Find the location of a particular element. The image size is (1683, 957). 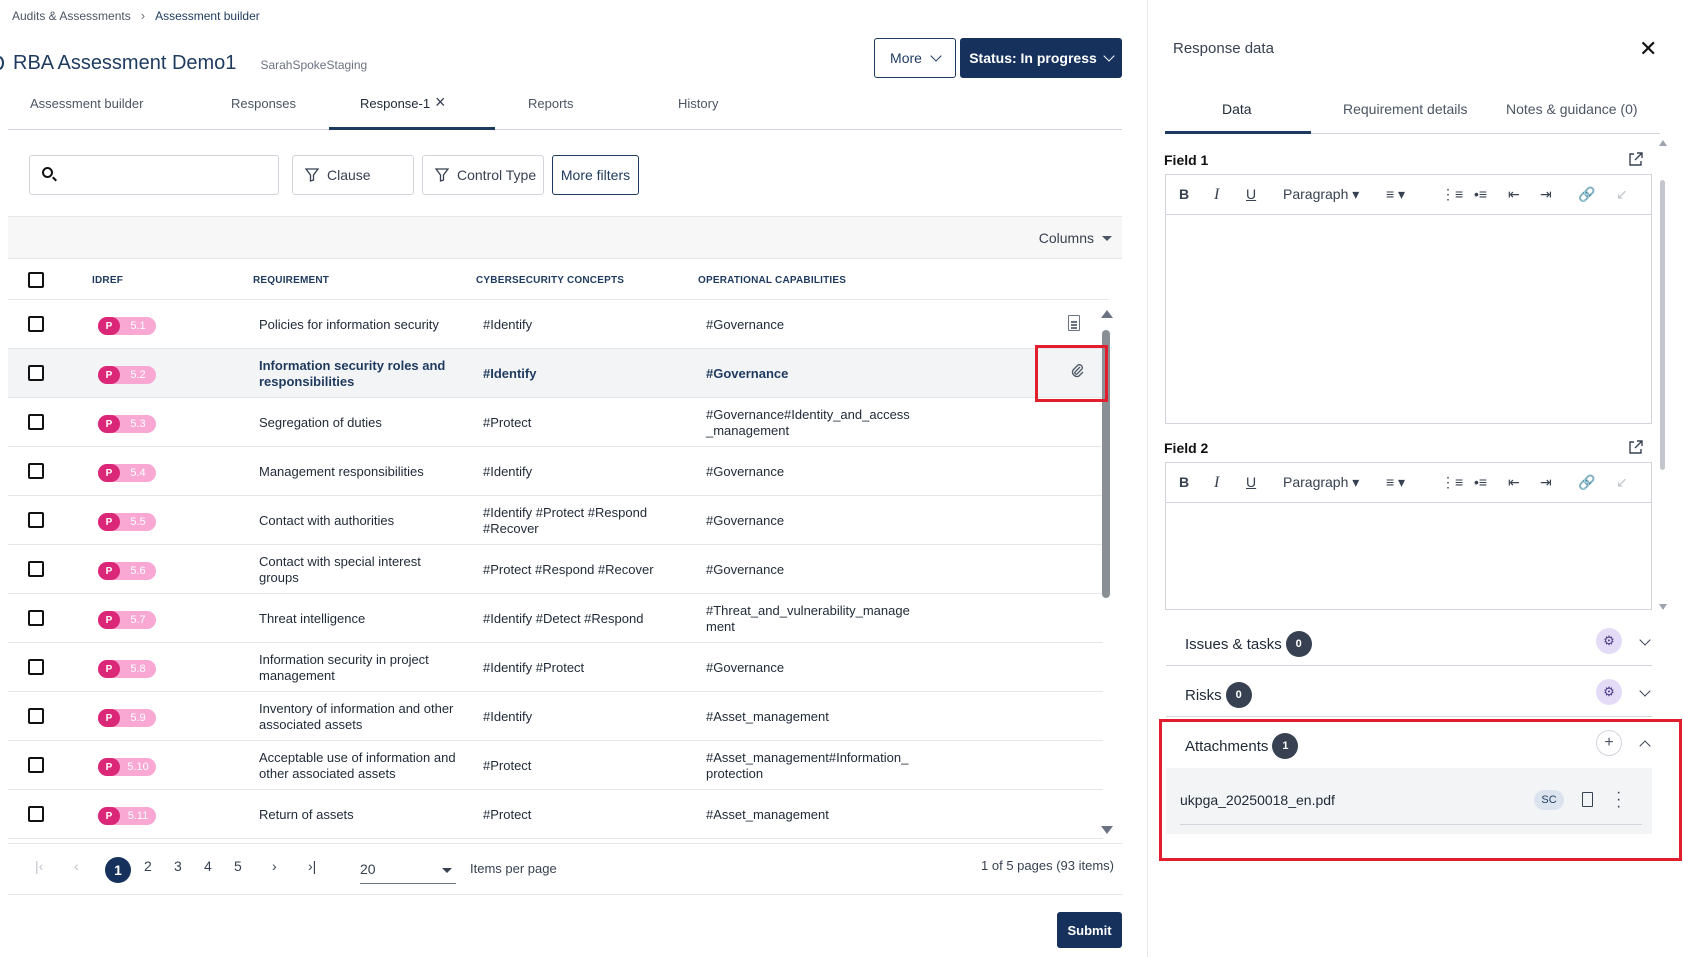

control-type-filter-button: Control Type is located at coordinates (483, 175).